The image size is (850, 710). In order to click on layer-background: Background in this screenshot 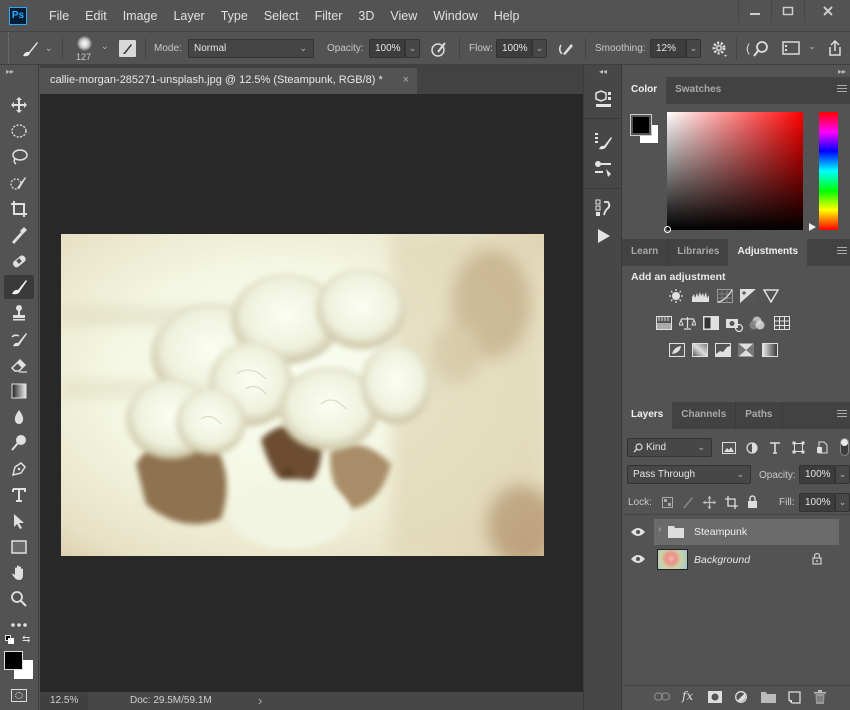, I will do `click(746, 559)`.